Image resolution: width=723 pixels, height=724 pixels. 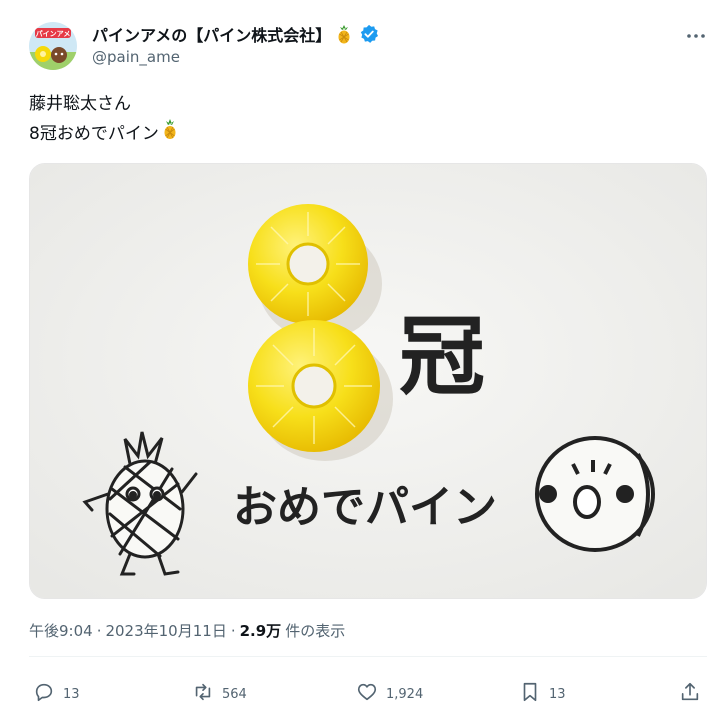 What do you see at coordinates (234, 694) in the screenshot?
I see `retweet-count: 564` at bounding box center [234, 694].